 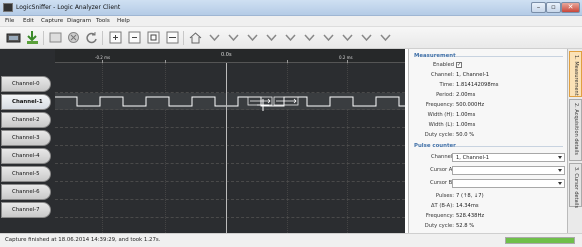 What do you see at coordinates (570, 7) in the screenshot?
I see `close-button: ✕` at bounding box center [570, 7].